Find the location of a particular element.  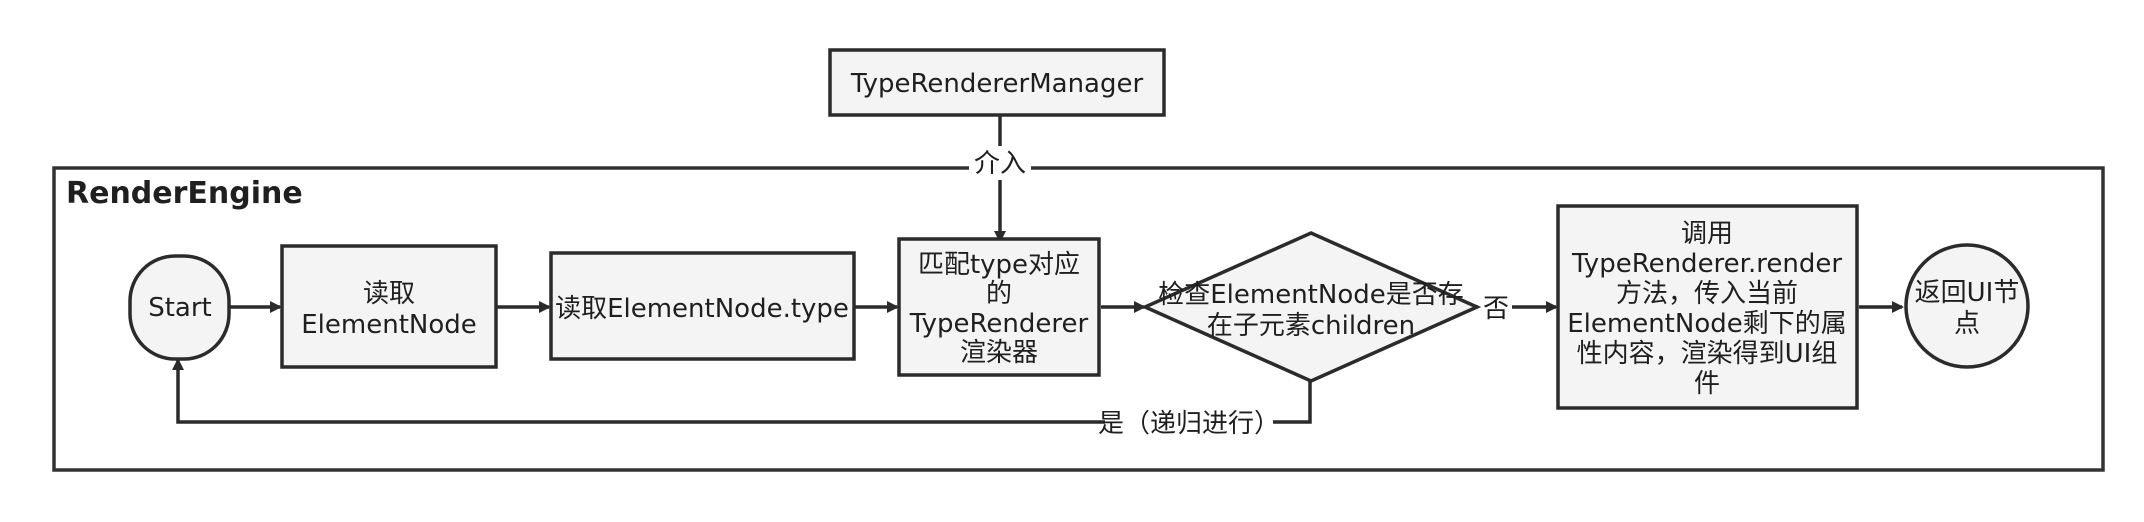

node-label-manager: TypeRendererManager is located at coordinates (997, 84).